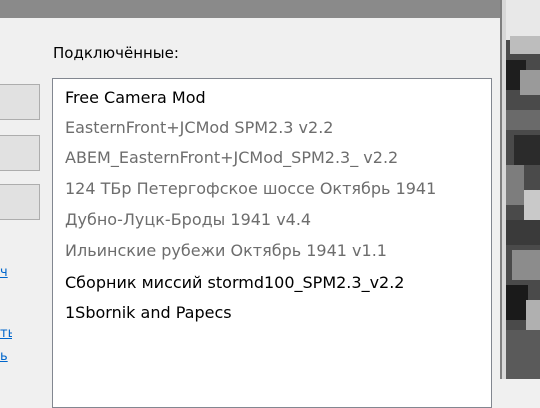 Image resolution: width=540 pixels, height=408 pixels. What do you see at coordinates (226, 251) in the screenshot?
I see `list-item: Ильинские рубежи Октябрь 1941 v1.1` at bounding box center [226, 251].